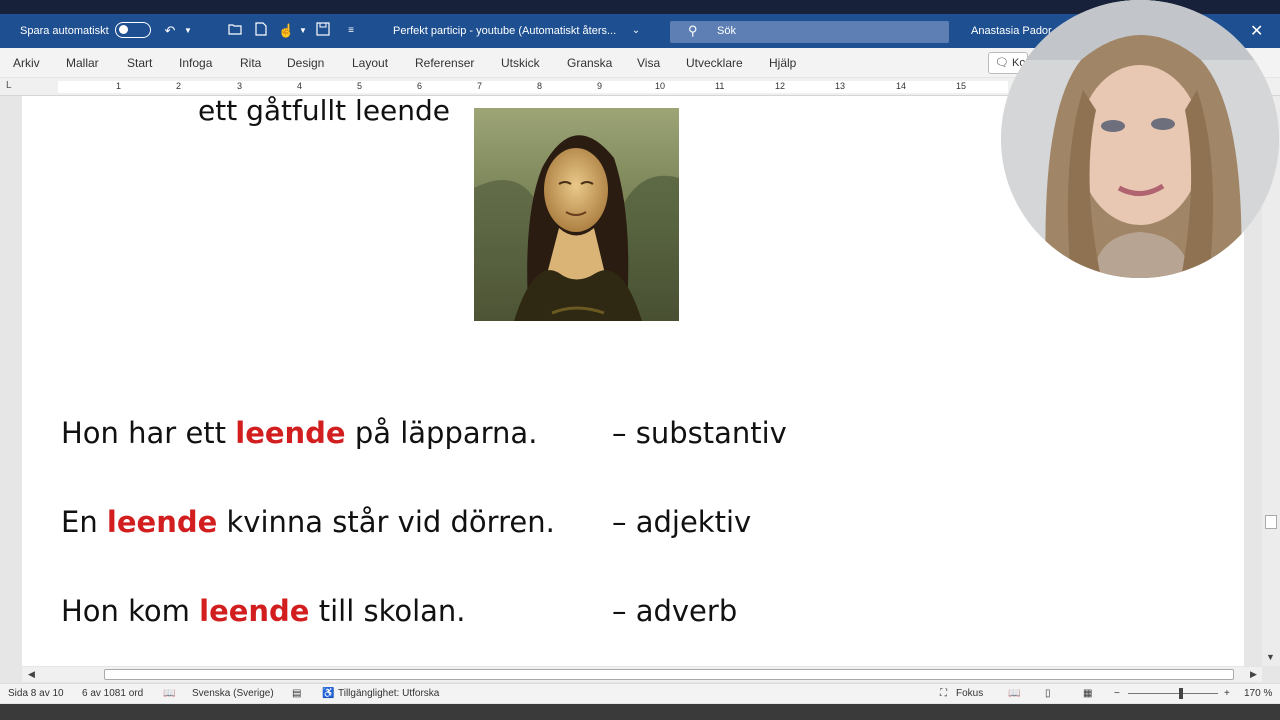  I want to click on sentence-substantiv: Hon har ett leende på läpparna., so click(299, 433).